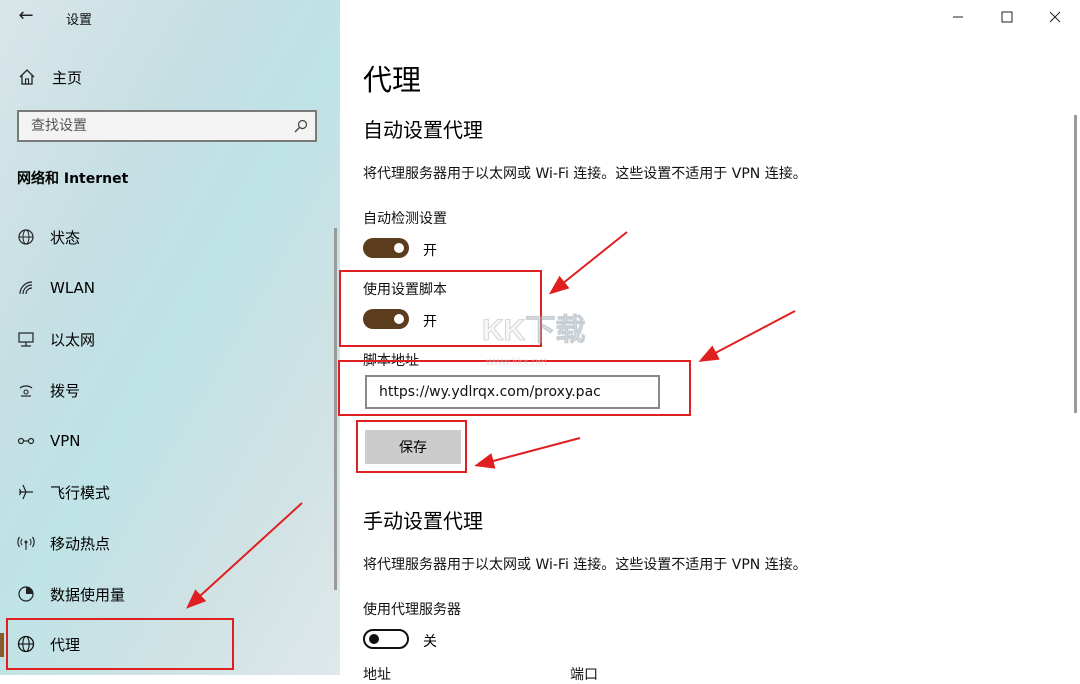  What do you see at coordinates (386, 248) in the screenshot?
I see `auto-detect-toggle` at bounding box center [386, 248].